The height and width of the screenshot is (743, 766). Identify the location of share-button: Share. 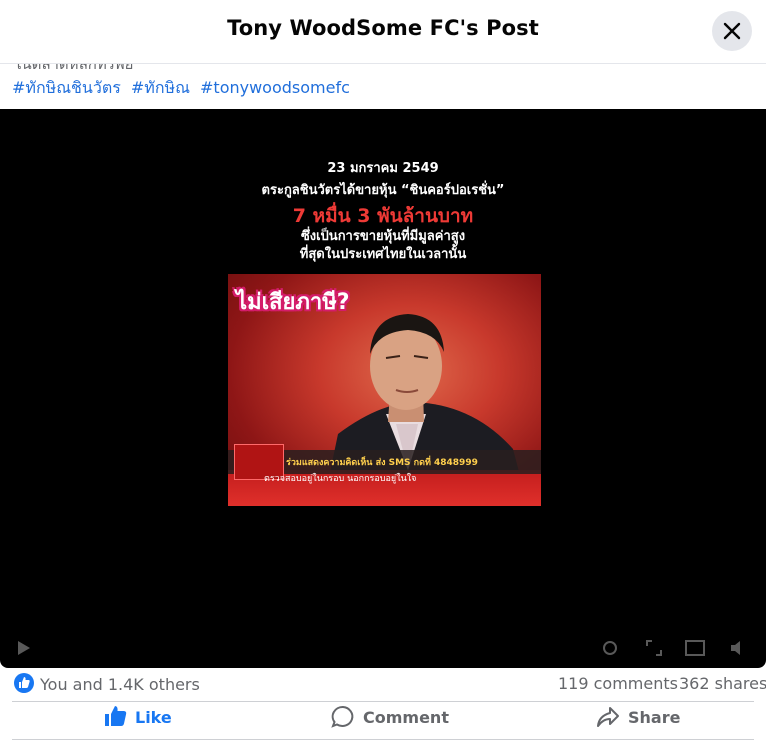
(656, 718).